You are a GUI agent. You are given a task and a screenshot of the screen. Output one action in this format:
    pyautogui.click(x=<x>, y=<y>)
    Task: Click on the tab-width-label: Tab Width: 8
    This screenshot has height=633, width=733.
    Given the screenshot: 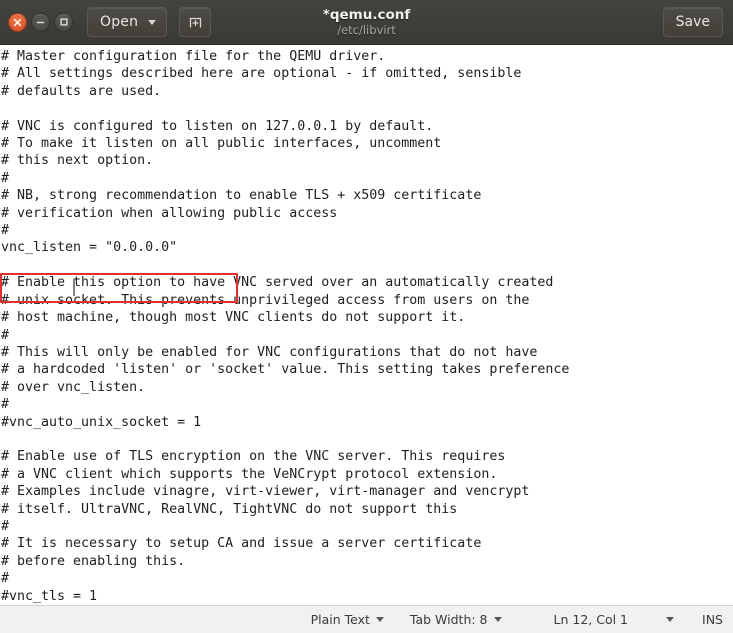 What is the action you would take?
    pyautogui.click(x=448, y=619)
    